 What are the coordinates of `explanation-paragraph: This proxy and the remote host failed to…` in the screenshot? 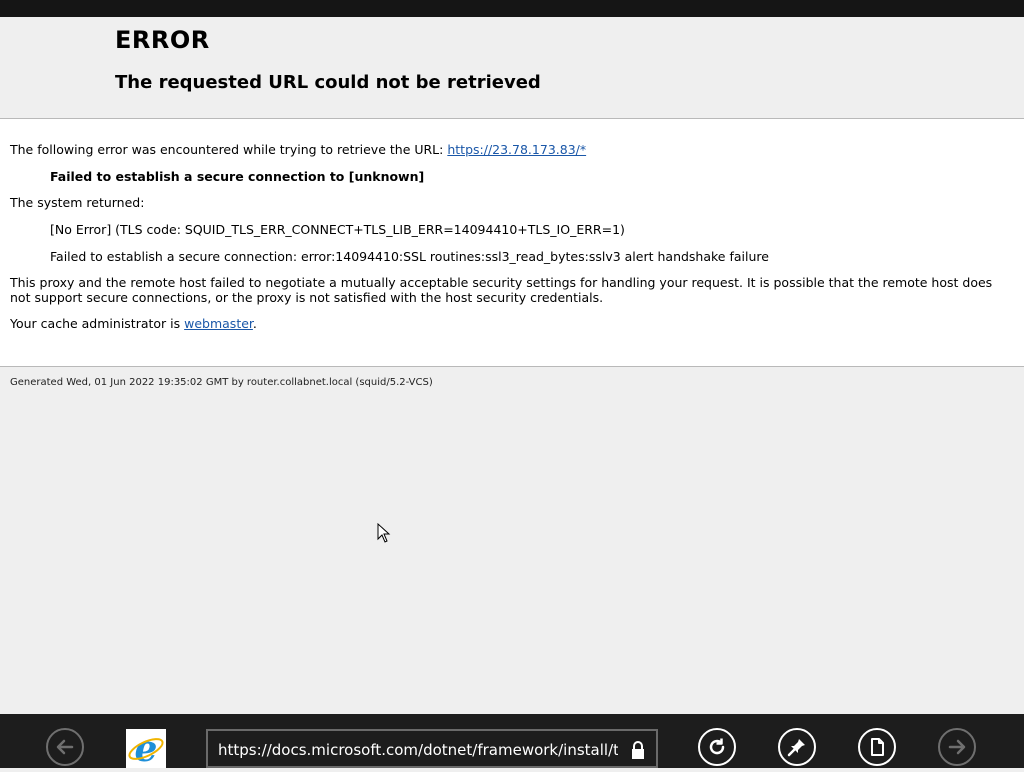 It's located at (501, 290).